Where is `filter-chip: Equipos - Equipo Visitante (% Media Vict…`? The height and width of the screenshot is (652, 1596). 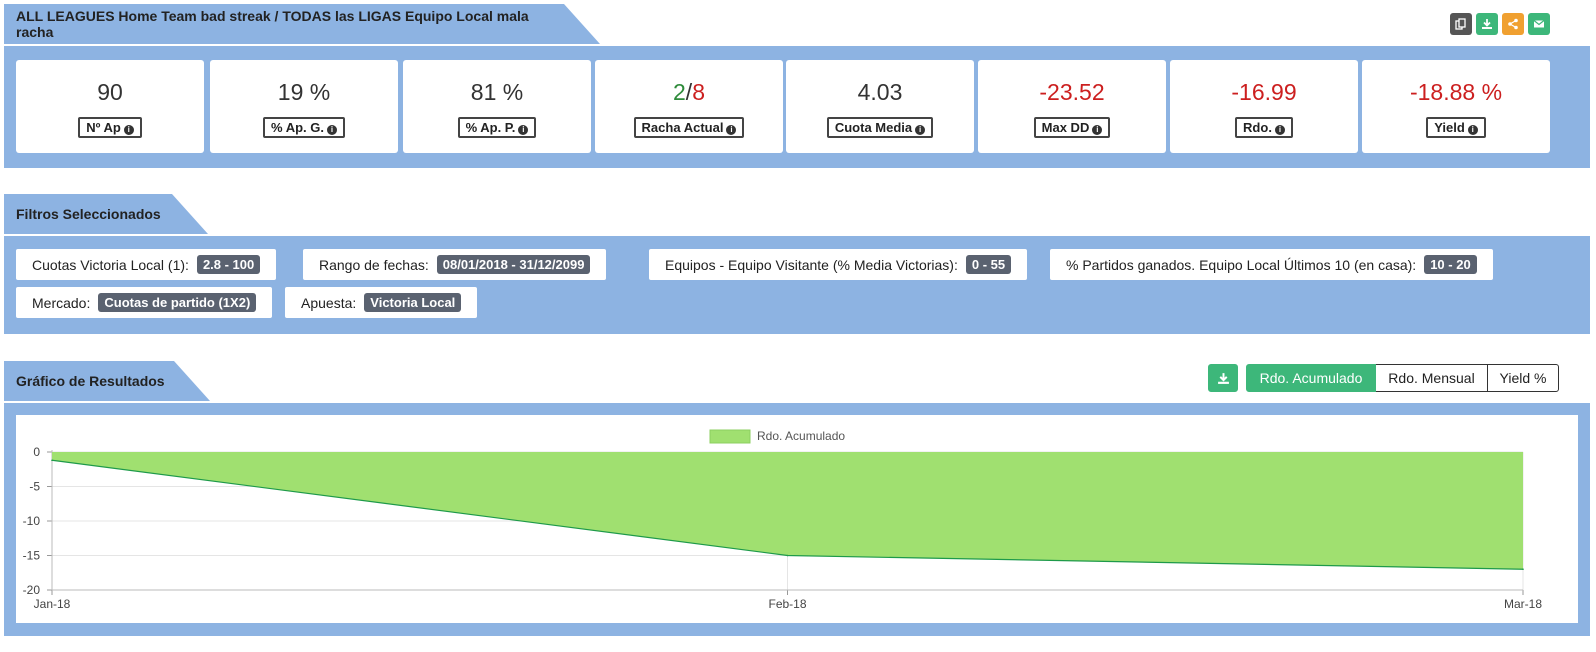
filter-chip: Equipos - Equipo Visitante (% Media Vict… is located at coordinates (838, 264).